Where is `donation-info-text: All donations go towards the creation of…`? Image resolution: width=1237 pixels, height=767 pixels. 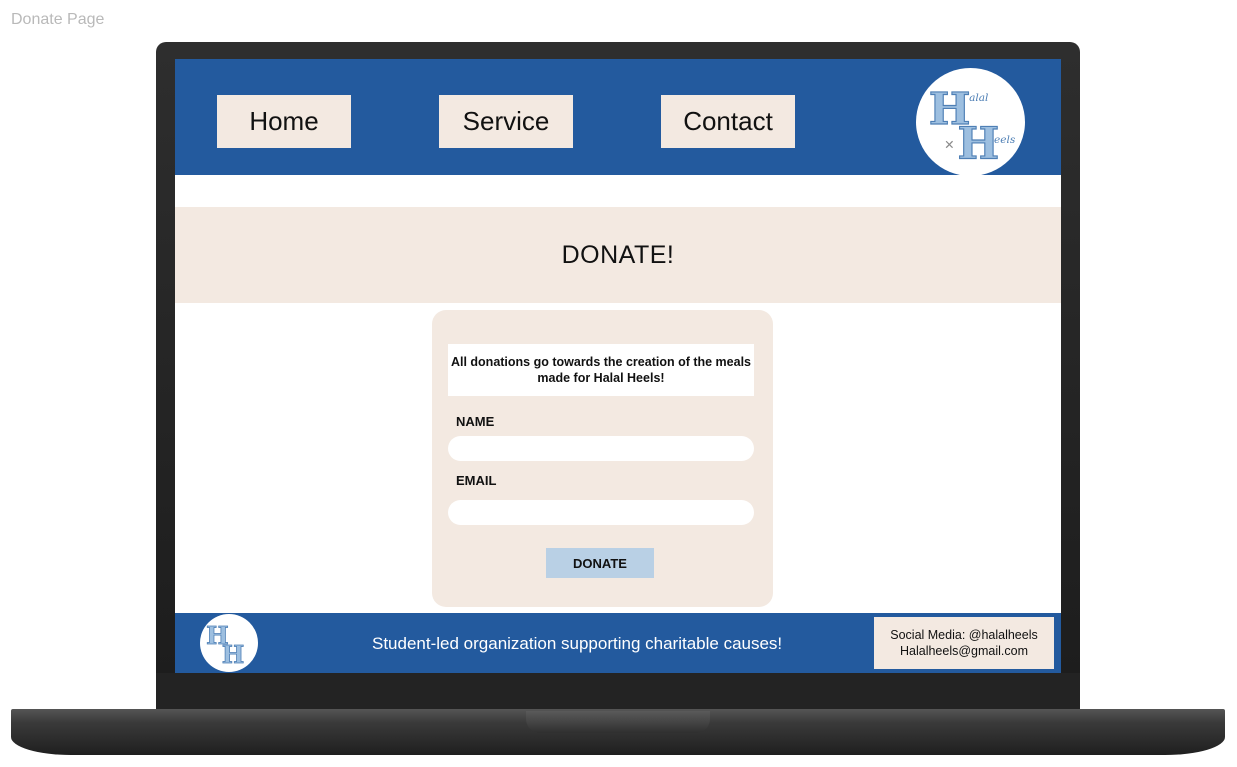
donation-info-text: All donations go towards the creation of… is located at coordinates (601, 370).